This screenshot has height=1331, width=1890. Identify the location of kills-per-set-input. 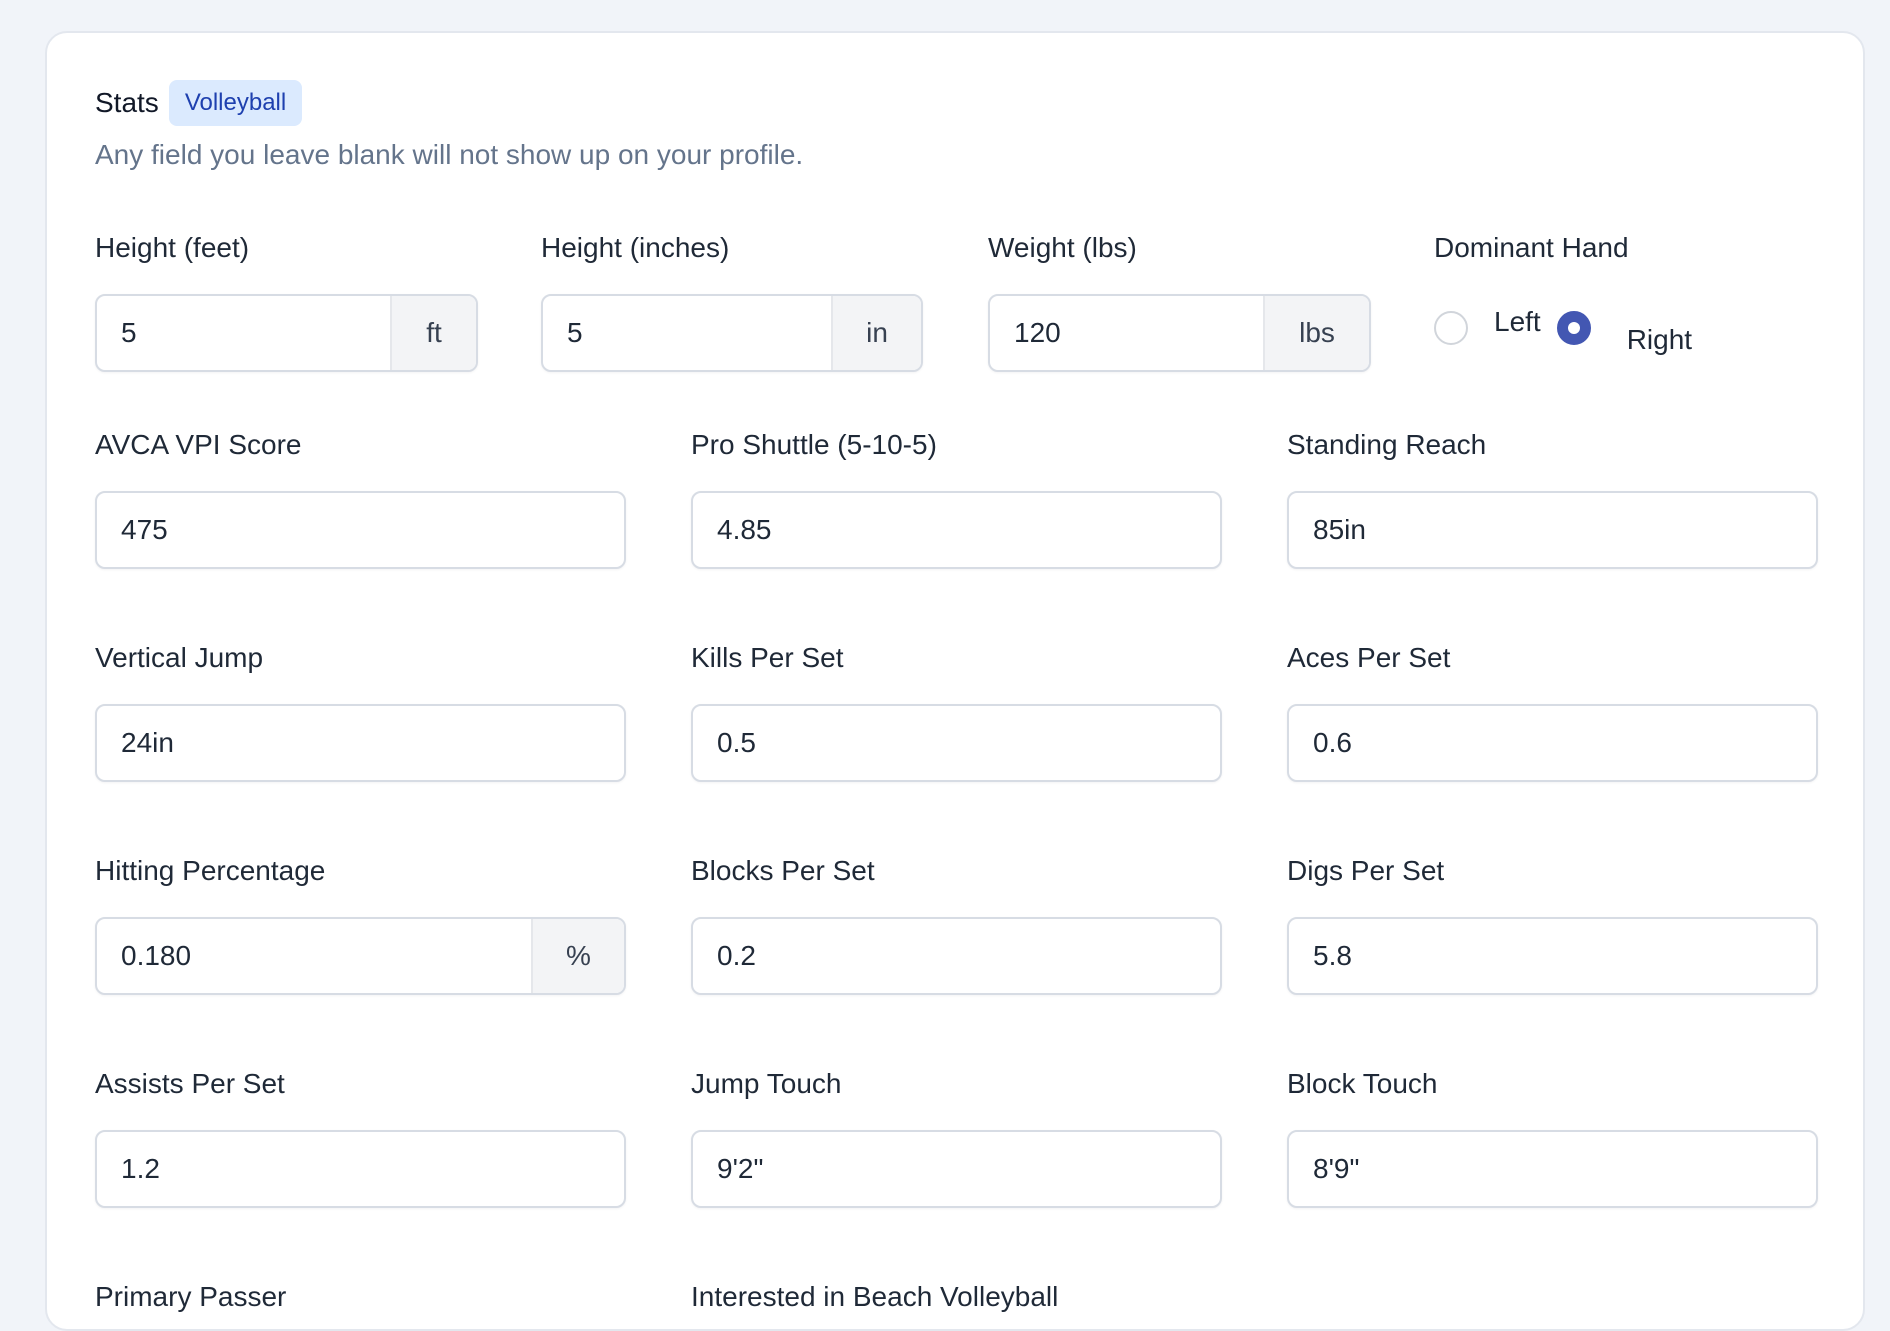
(956, 743).